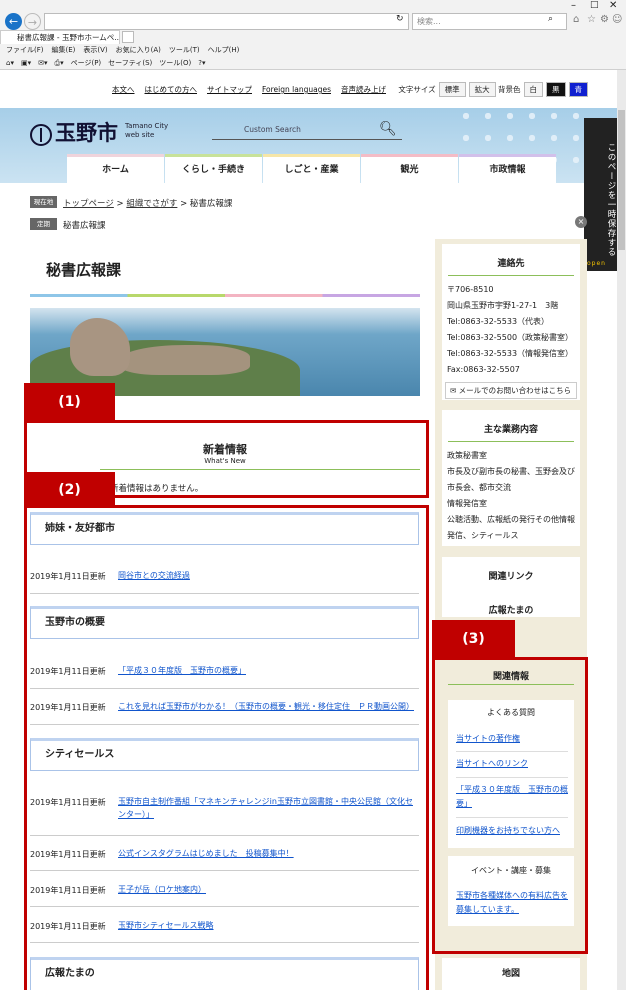 This screenshot has width=626, height=990. What do you see at coordinates (224, 622) in the screenshot?
I see `section-heading: 玉野市の概要` at bounding box center [224, 622].